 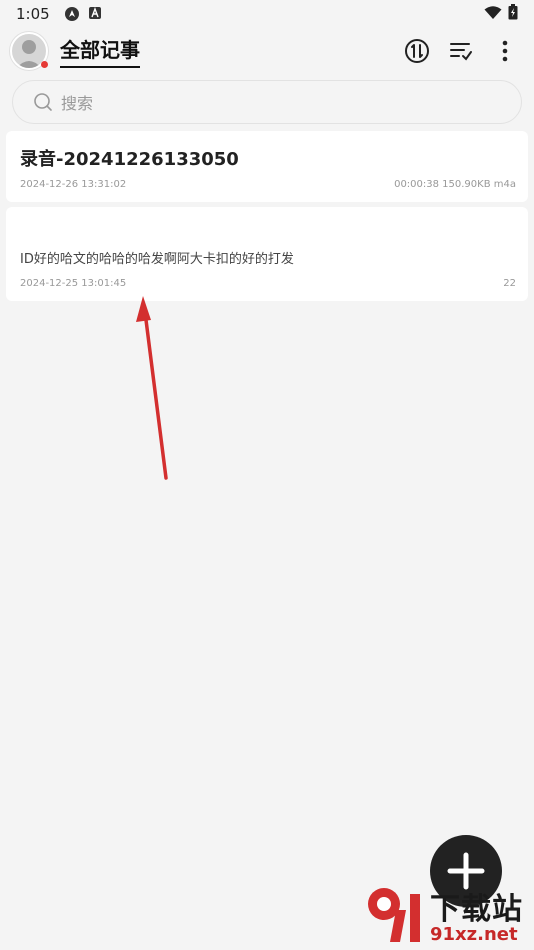 I want to click on sync-button, so click(x=417, y=51).